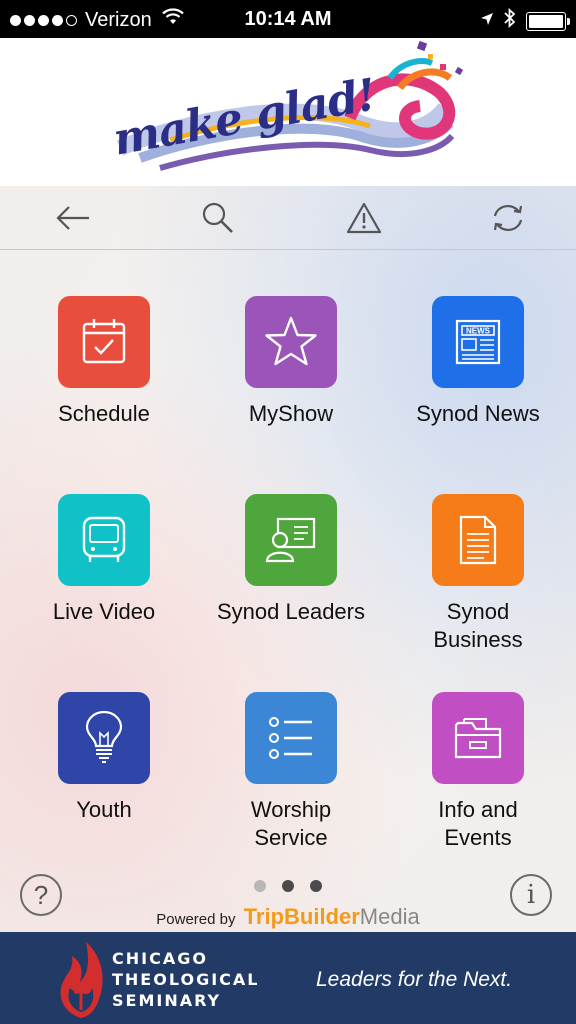  I want to click on seminary-name: CHICAGO THEOLOGICAL SEMINARY, so click(186, 979).